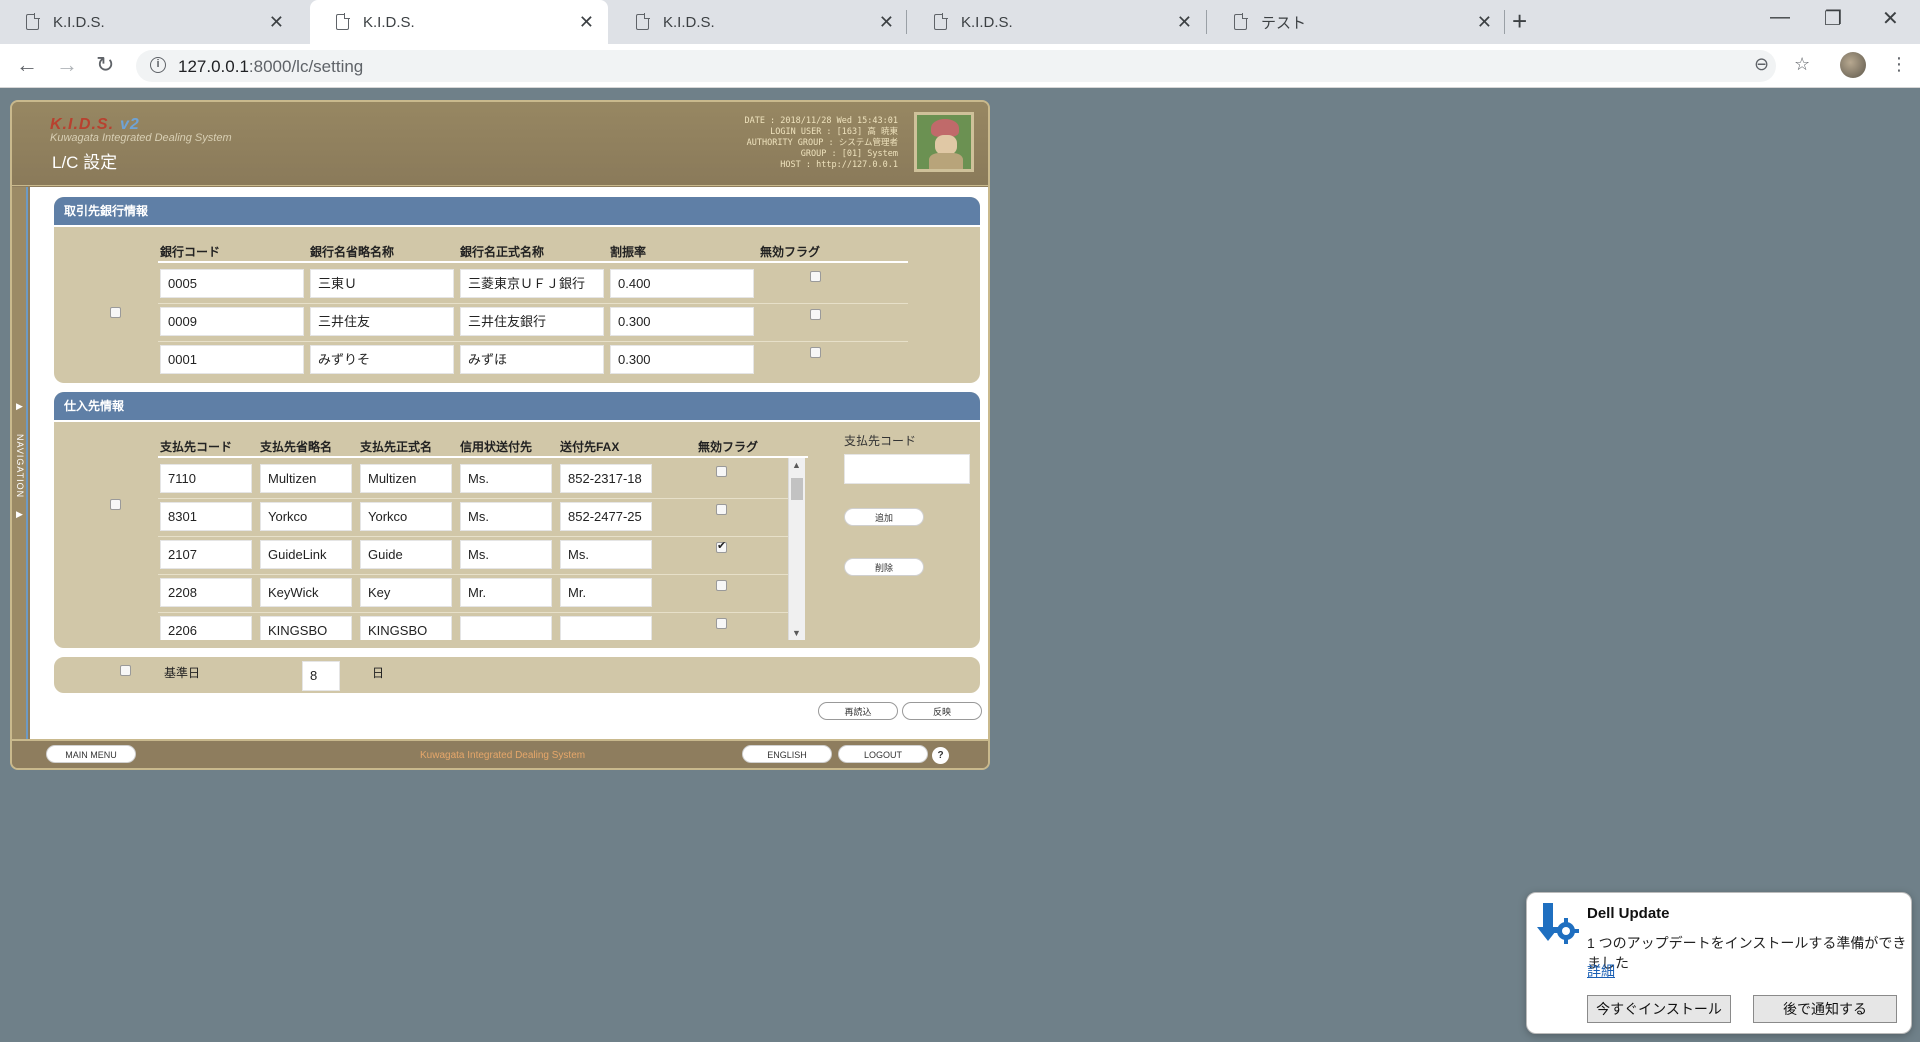 The width and height of the screenshot is (1920, 1042). I want to click on document-icon, so click(941, 21).